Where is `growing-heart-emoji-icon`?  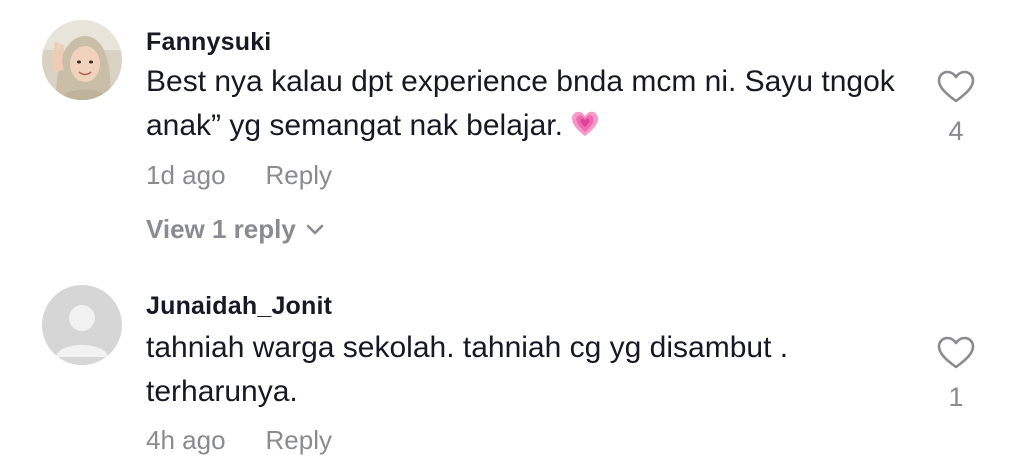
growing-heart-emoji-icon is located at coordinates (585, 129).